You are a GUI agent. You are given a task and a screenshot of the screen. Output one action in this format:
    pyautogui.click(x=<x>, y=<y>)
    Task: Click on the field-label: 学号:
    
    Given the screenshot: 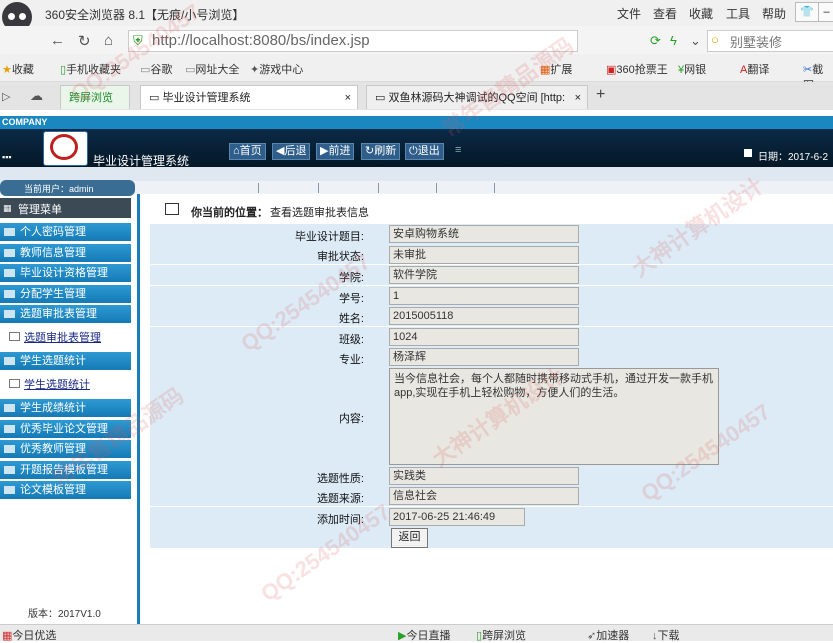 What is the action you would take?
    pyautogui.click(x=351, y=299)
    